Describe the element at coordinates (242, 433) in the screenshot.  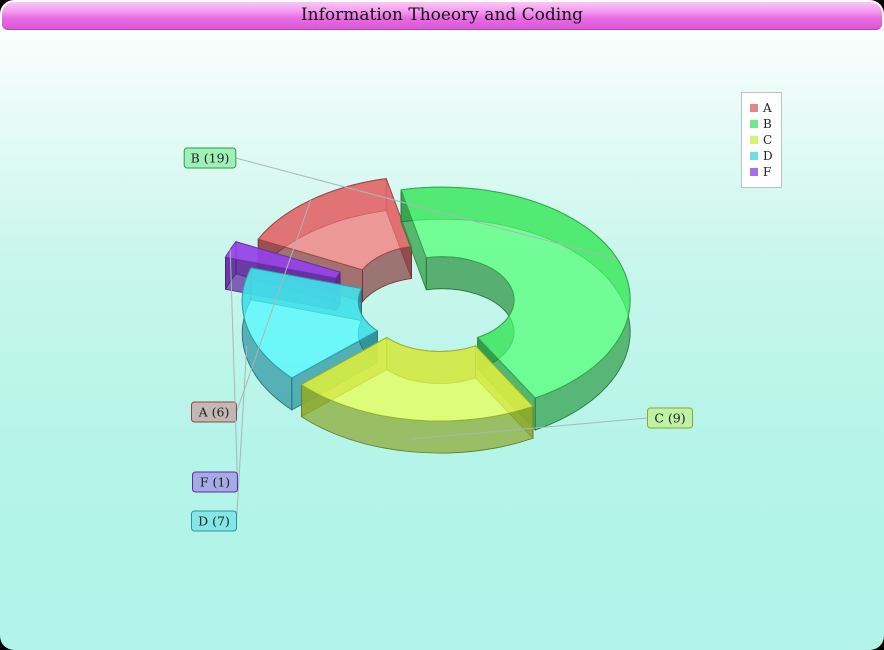
I see `leader-line-d` at that location.